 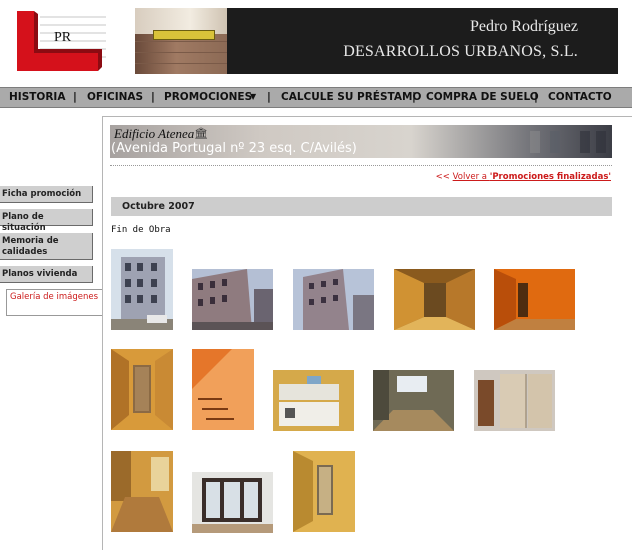 I want to click on nav-historia: HISTORIA, so click(x=37, y=97).